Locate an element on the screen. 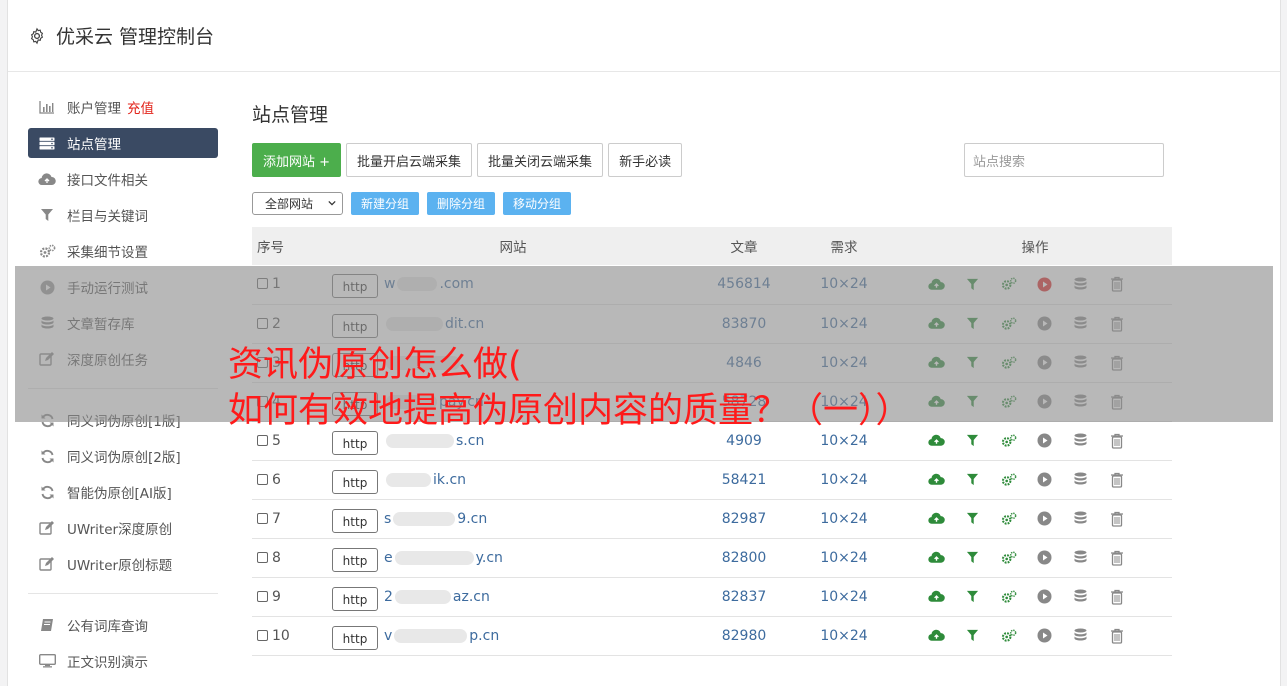  sidebar-item-sidebar-items2-2: 智能伪原创[AI版] is located at coordinates (123, 492).